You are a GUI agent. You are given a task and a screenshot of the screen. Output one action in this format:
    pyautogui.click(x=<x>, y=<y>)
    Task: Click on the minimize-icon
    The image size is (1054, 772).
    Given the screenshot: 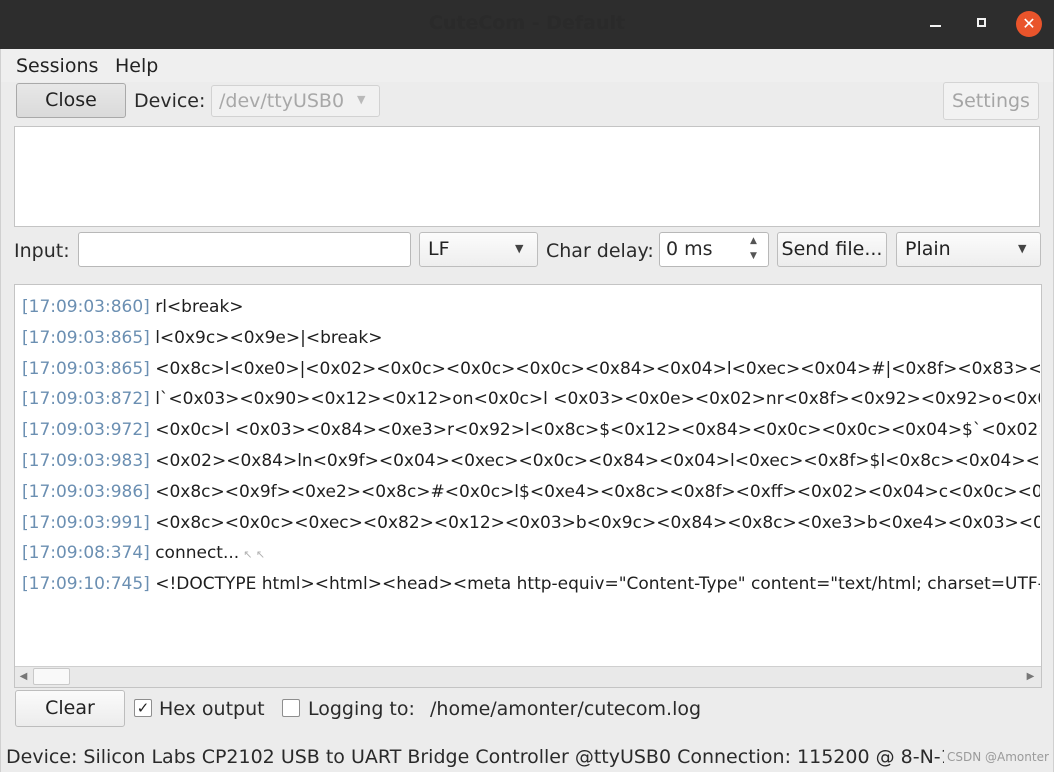 What is the action you would take?
    pyautogui.click(x=935, y=24)
    